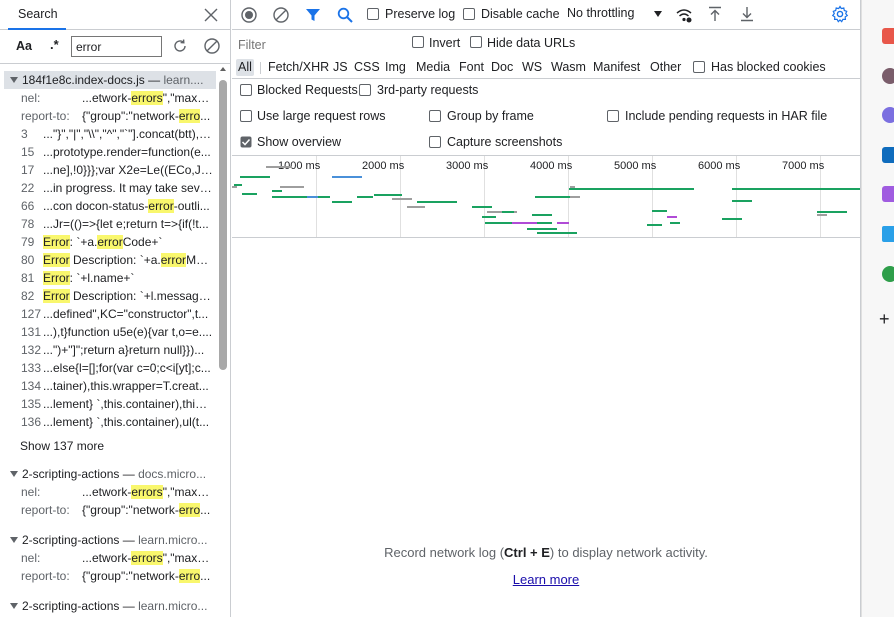 This screenshot has width=894, height=617. I want to click on close-icon, so click(211, 15).